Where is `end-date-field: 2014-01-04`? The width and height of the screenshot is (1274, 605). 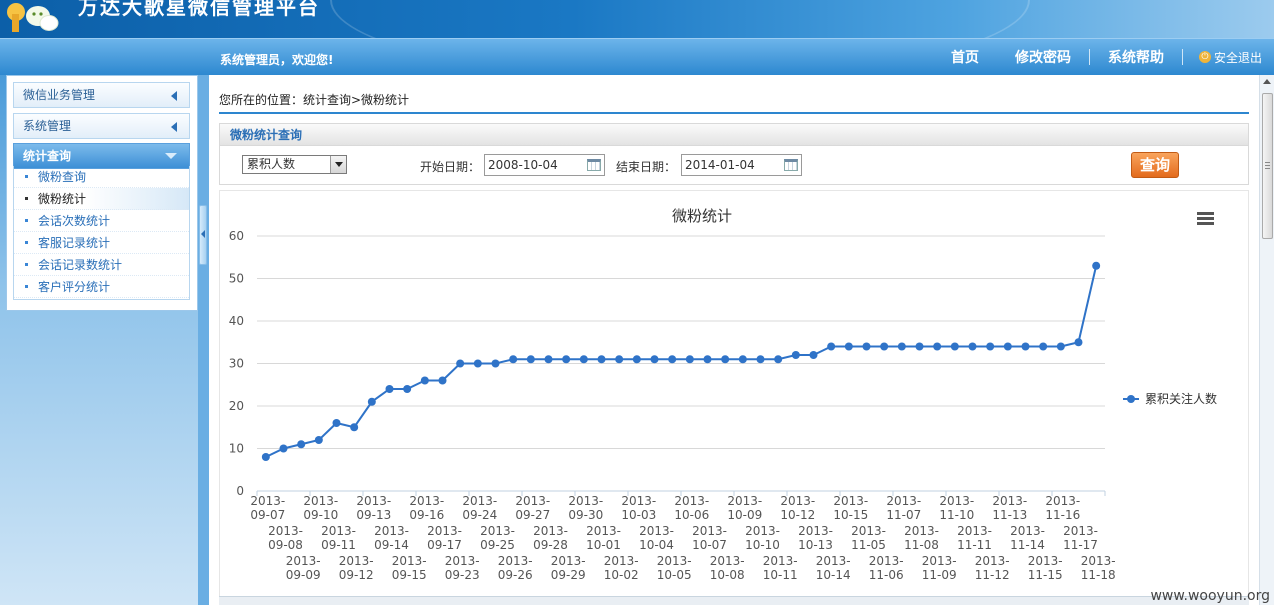
end-date-field: 2014-01-04 is located at coordinates (741, 165).